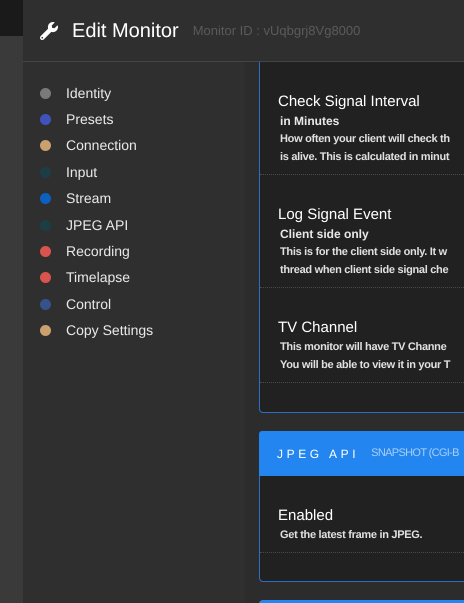 This screenshot has width=464, height=603. I want to click on setting-title: TV Channel, so click(318, 328).